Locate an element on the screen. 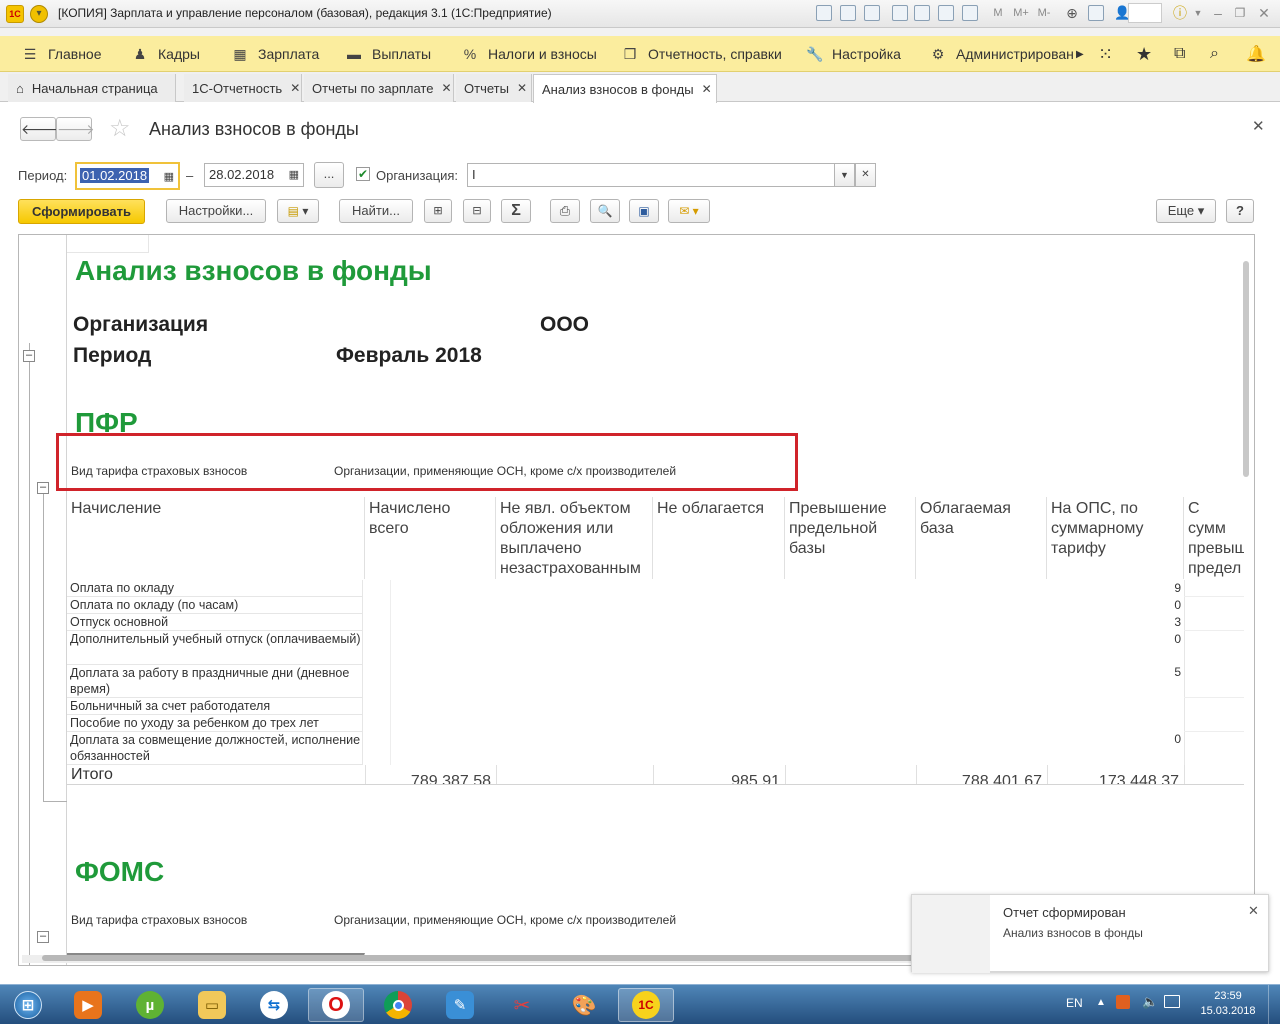  menu-item-reports: ❒ Отчетность, справки is located at coordinates (702, 54).